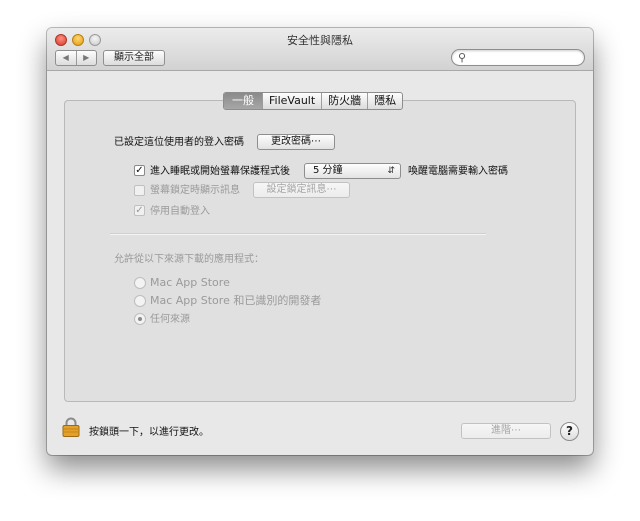  Describe the element at coordinates (170, 319) in the screenshot. I see `radio-label-anywhere: 任何來源` at that location.